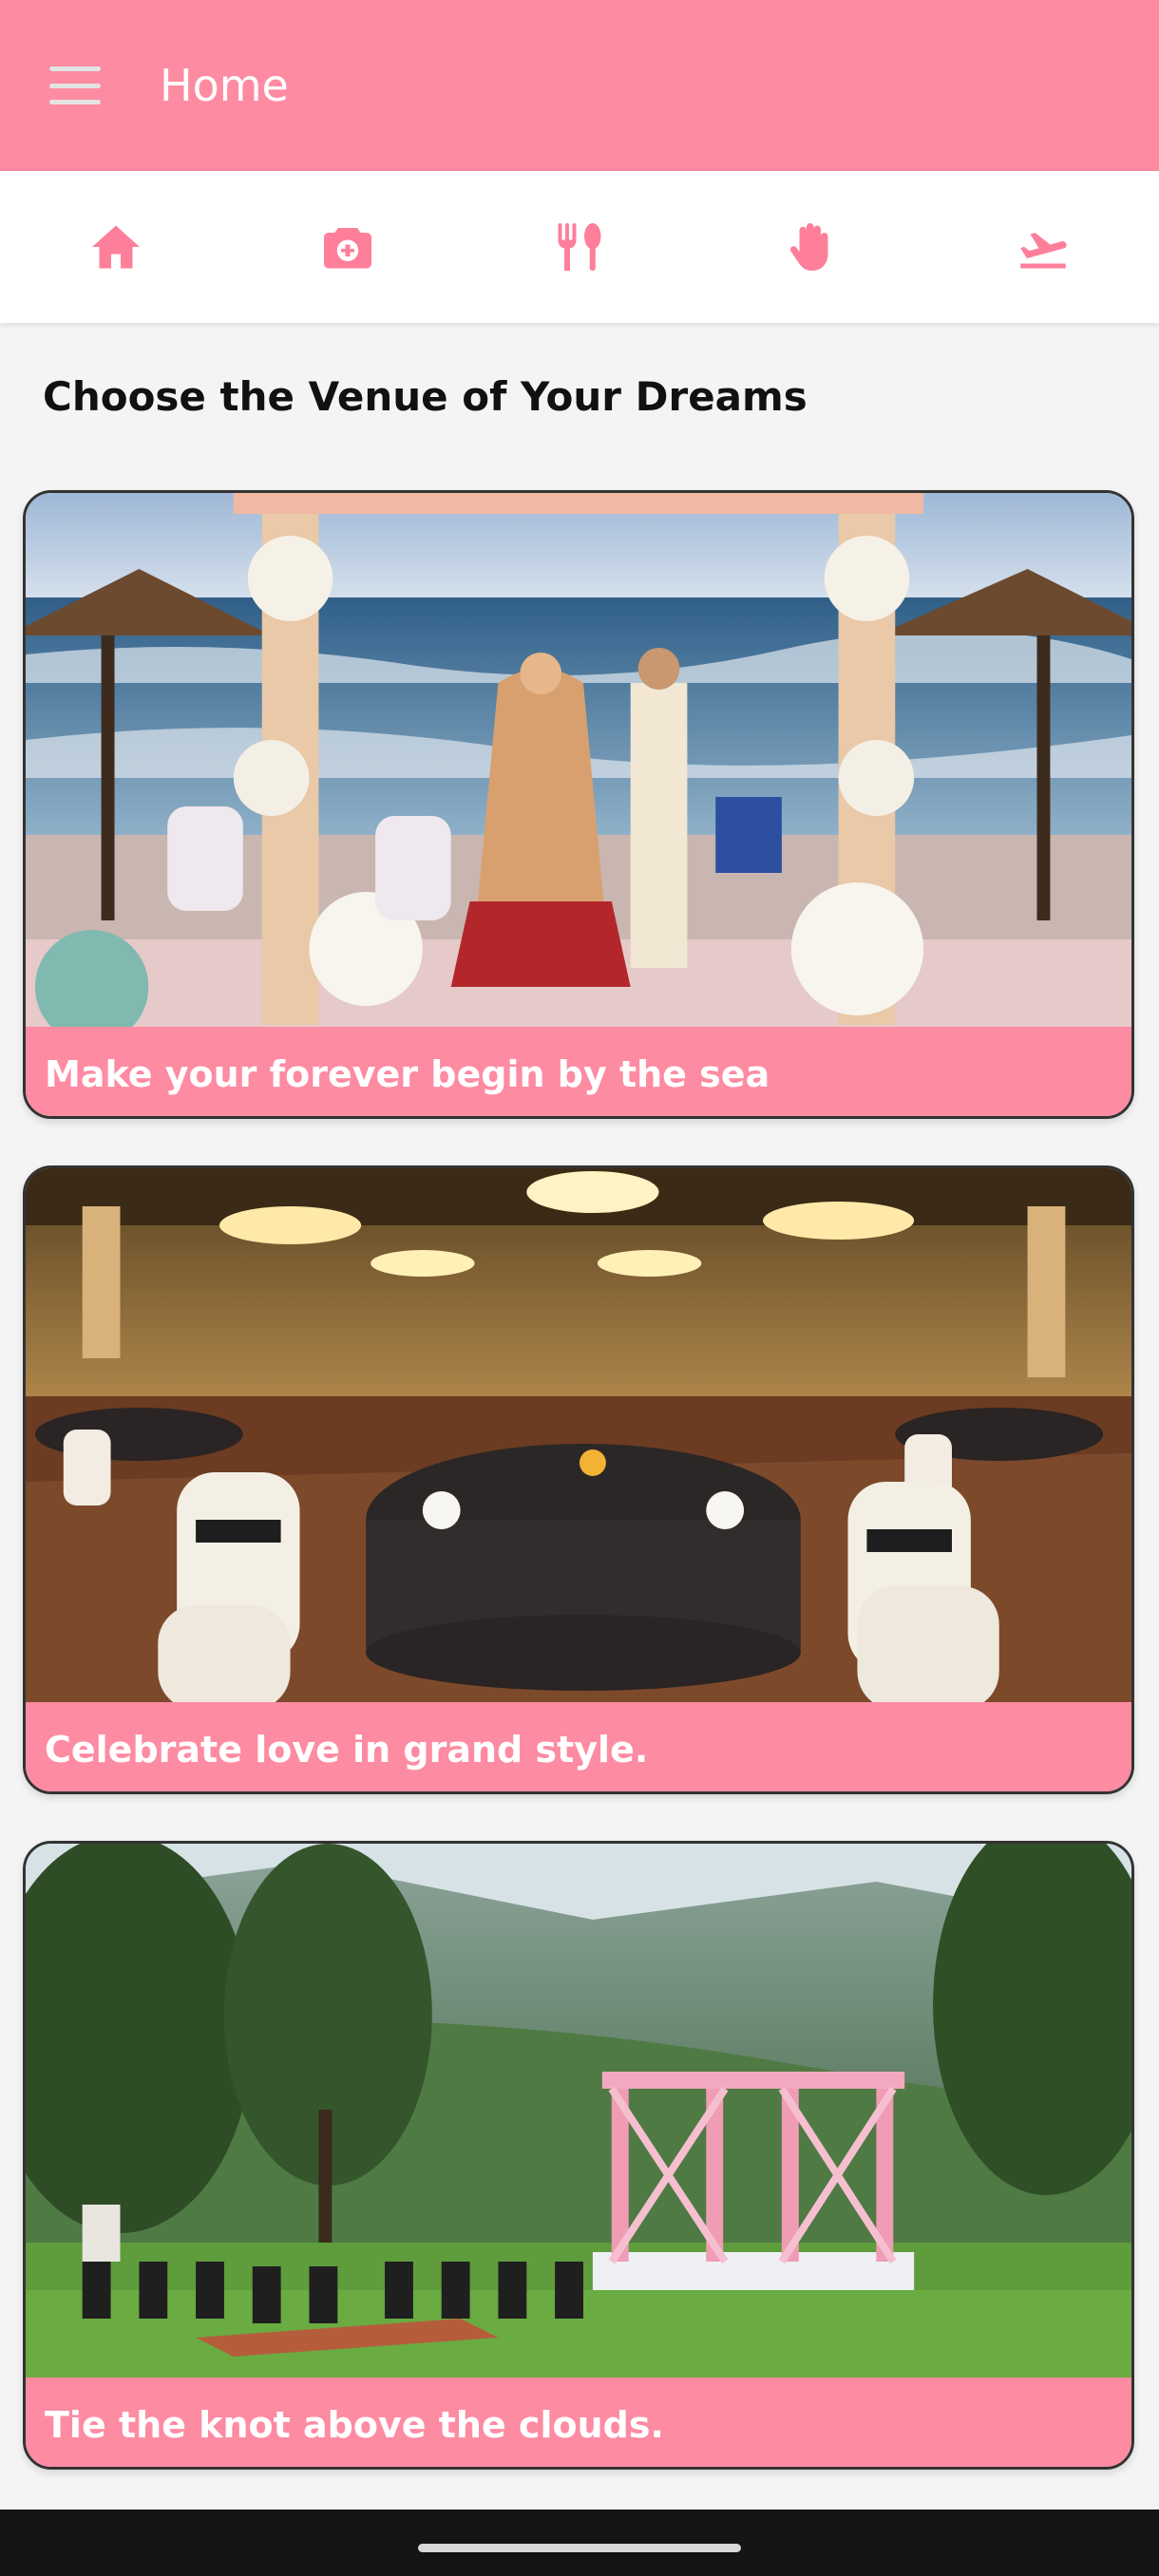  I want to click on venue-caption: Make your forever begin by the sea, so click(578, 1071).